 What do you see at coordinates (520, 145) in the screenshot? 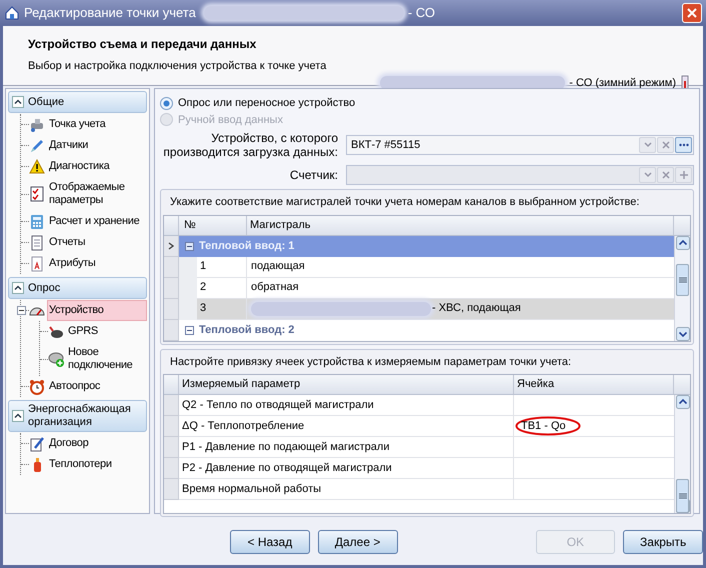
I see `device-field: ВКТ-7 #55115` at bounding box center [520, 145].